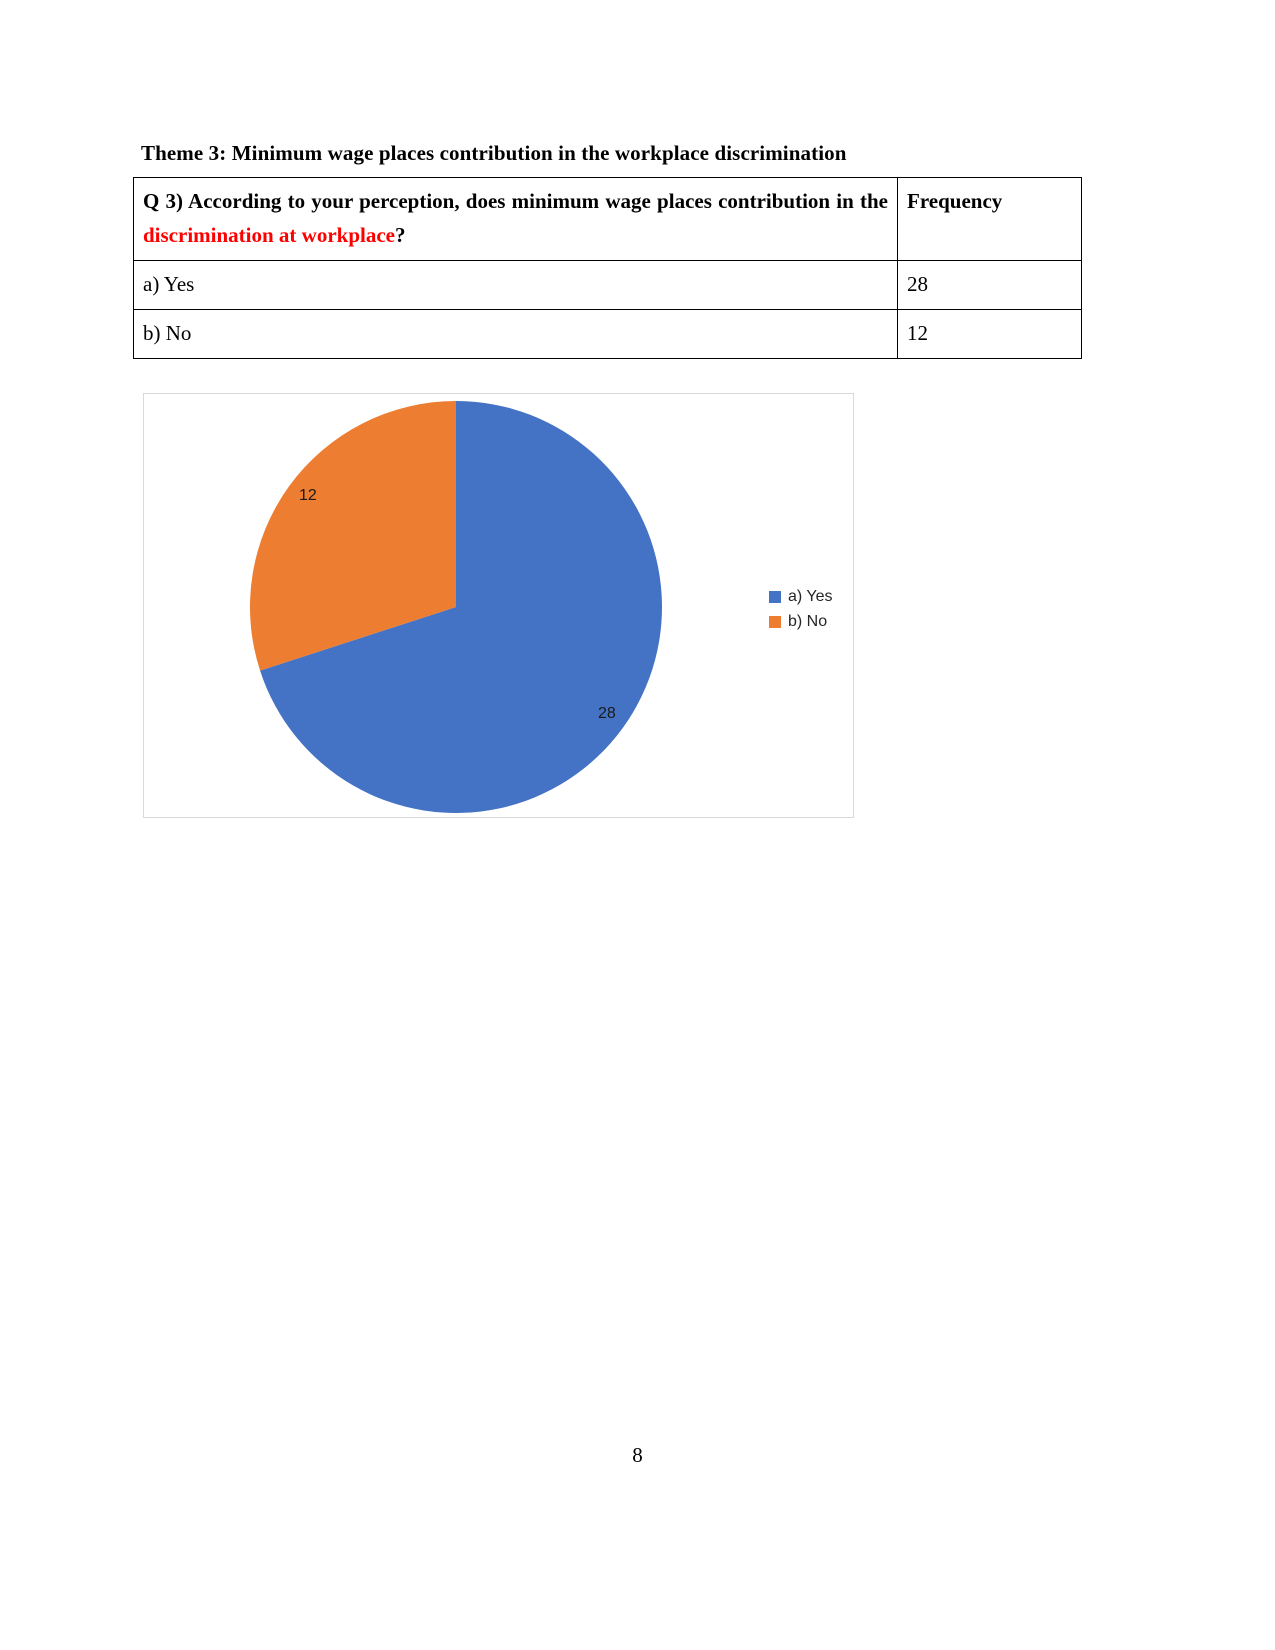 This screenshot has width=1275, height=1650. Describe the element at coordinates (400, 235) in the screenshot. I see `question-suffix: ?` at that location.